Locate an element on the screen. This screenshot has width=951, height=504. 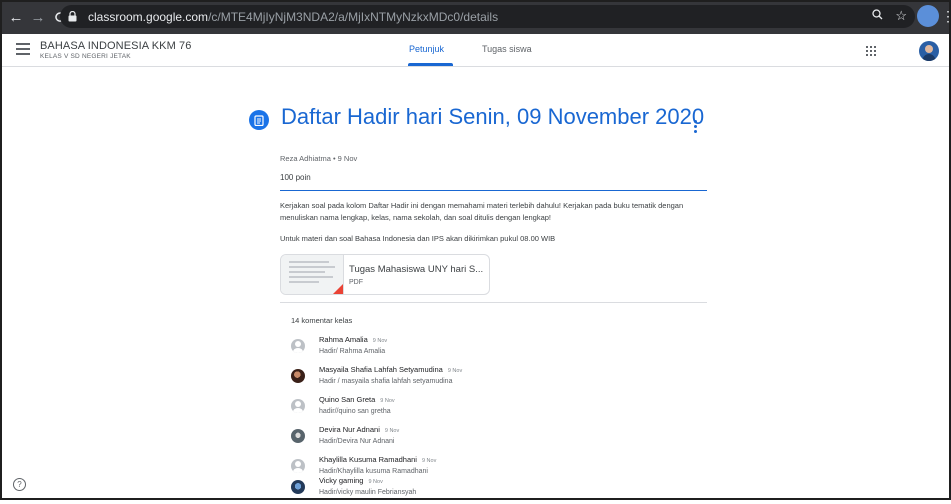
comment-author: Quino San Greta is located at coordinates (347, 399).